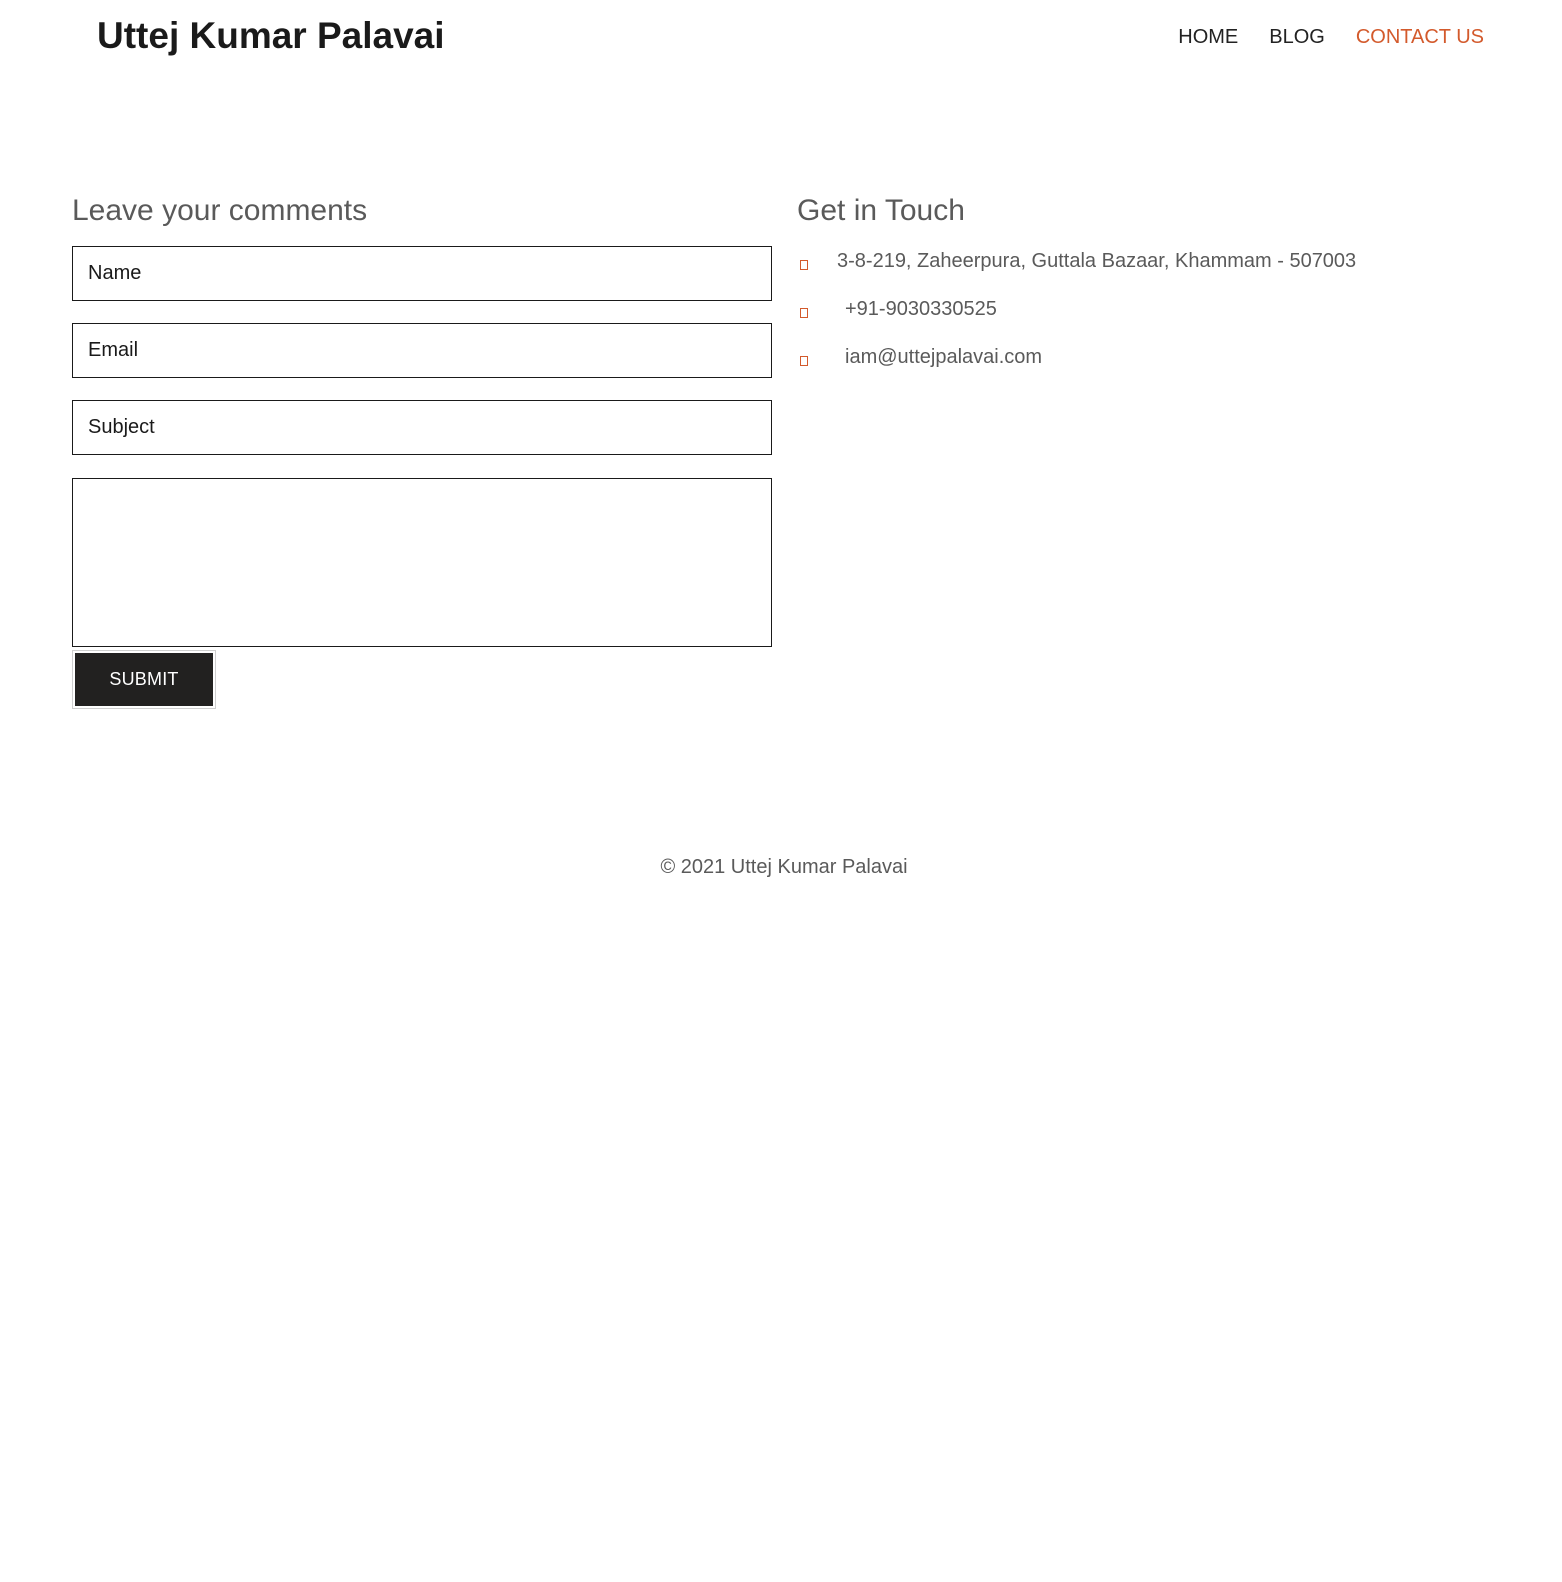 This screenshot has height=1582, width=1562. I want to click on contact-email-text: iam@uttejpalavai.com, so click(944, 357).